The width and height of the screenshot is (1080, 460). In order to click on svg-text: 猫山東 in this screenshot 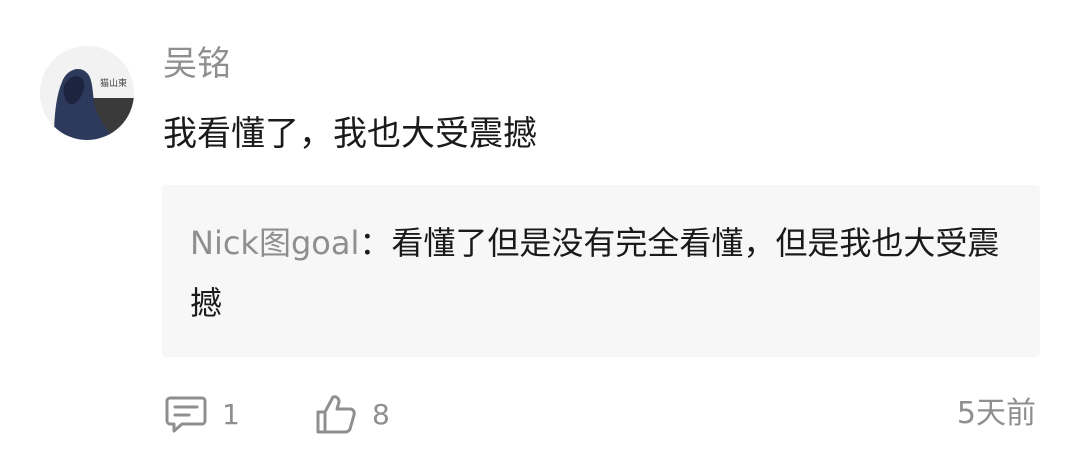, I will do `click(113, 83)`.